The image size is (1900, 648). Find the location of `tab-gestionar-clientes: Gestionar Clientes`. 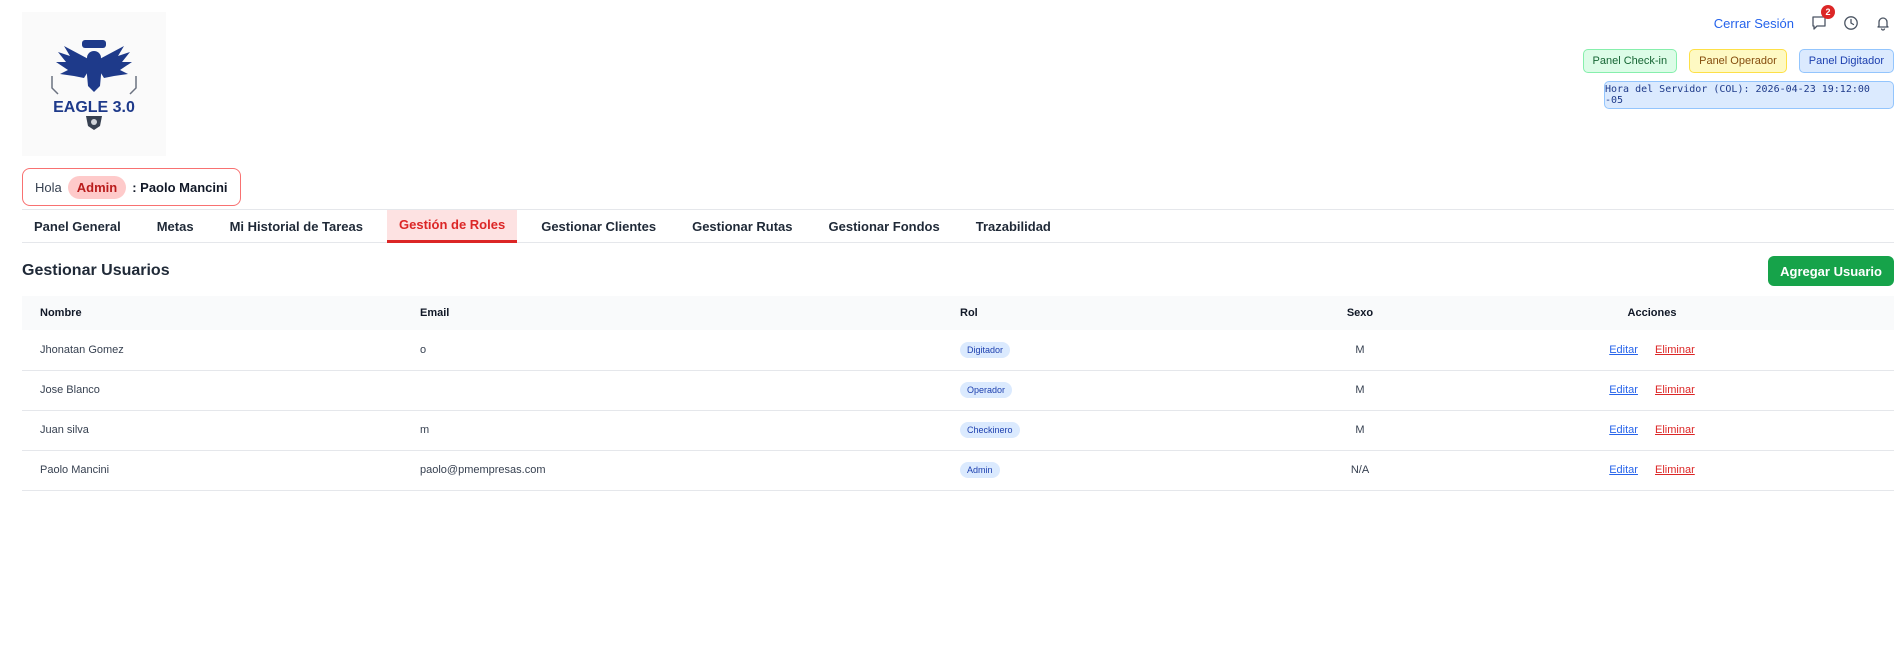

tab-gestionar-clientes: Gestionar Clientes is located at coordinates (598, 226).